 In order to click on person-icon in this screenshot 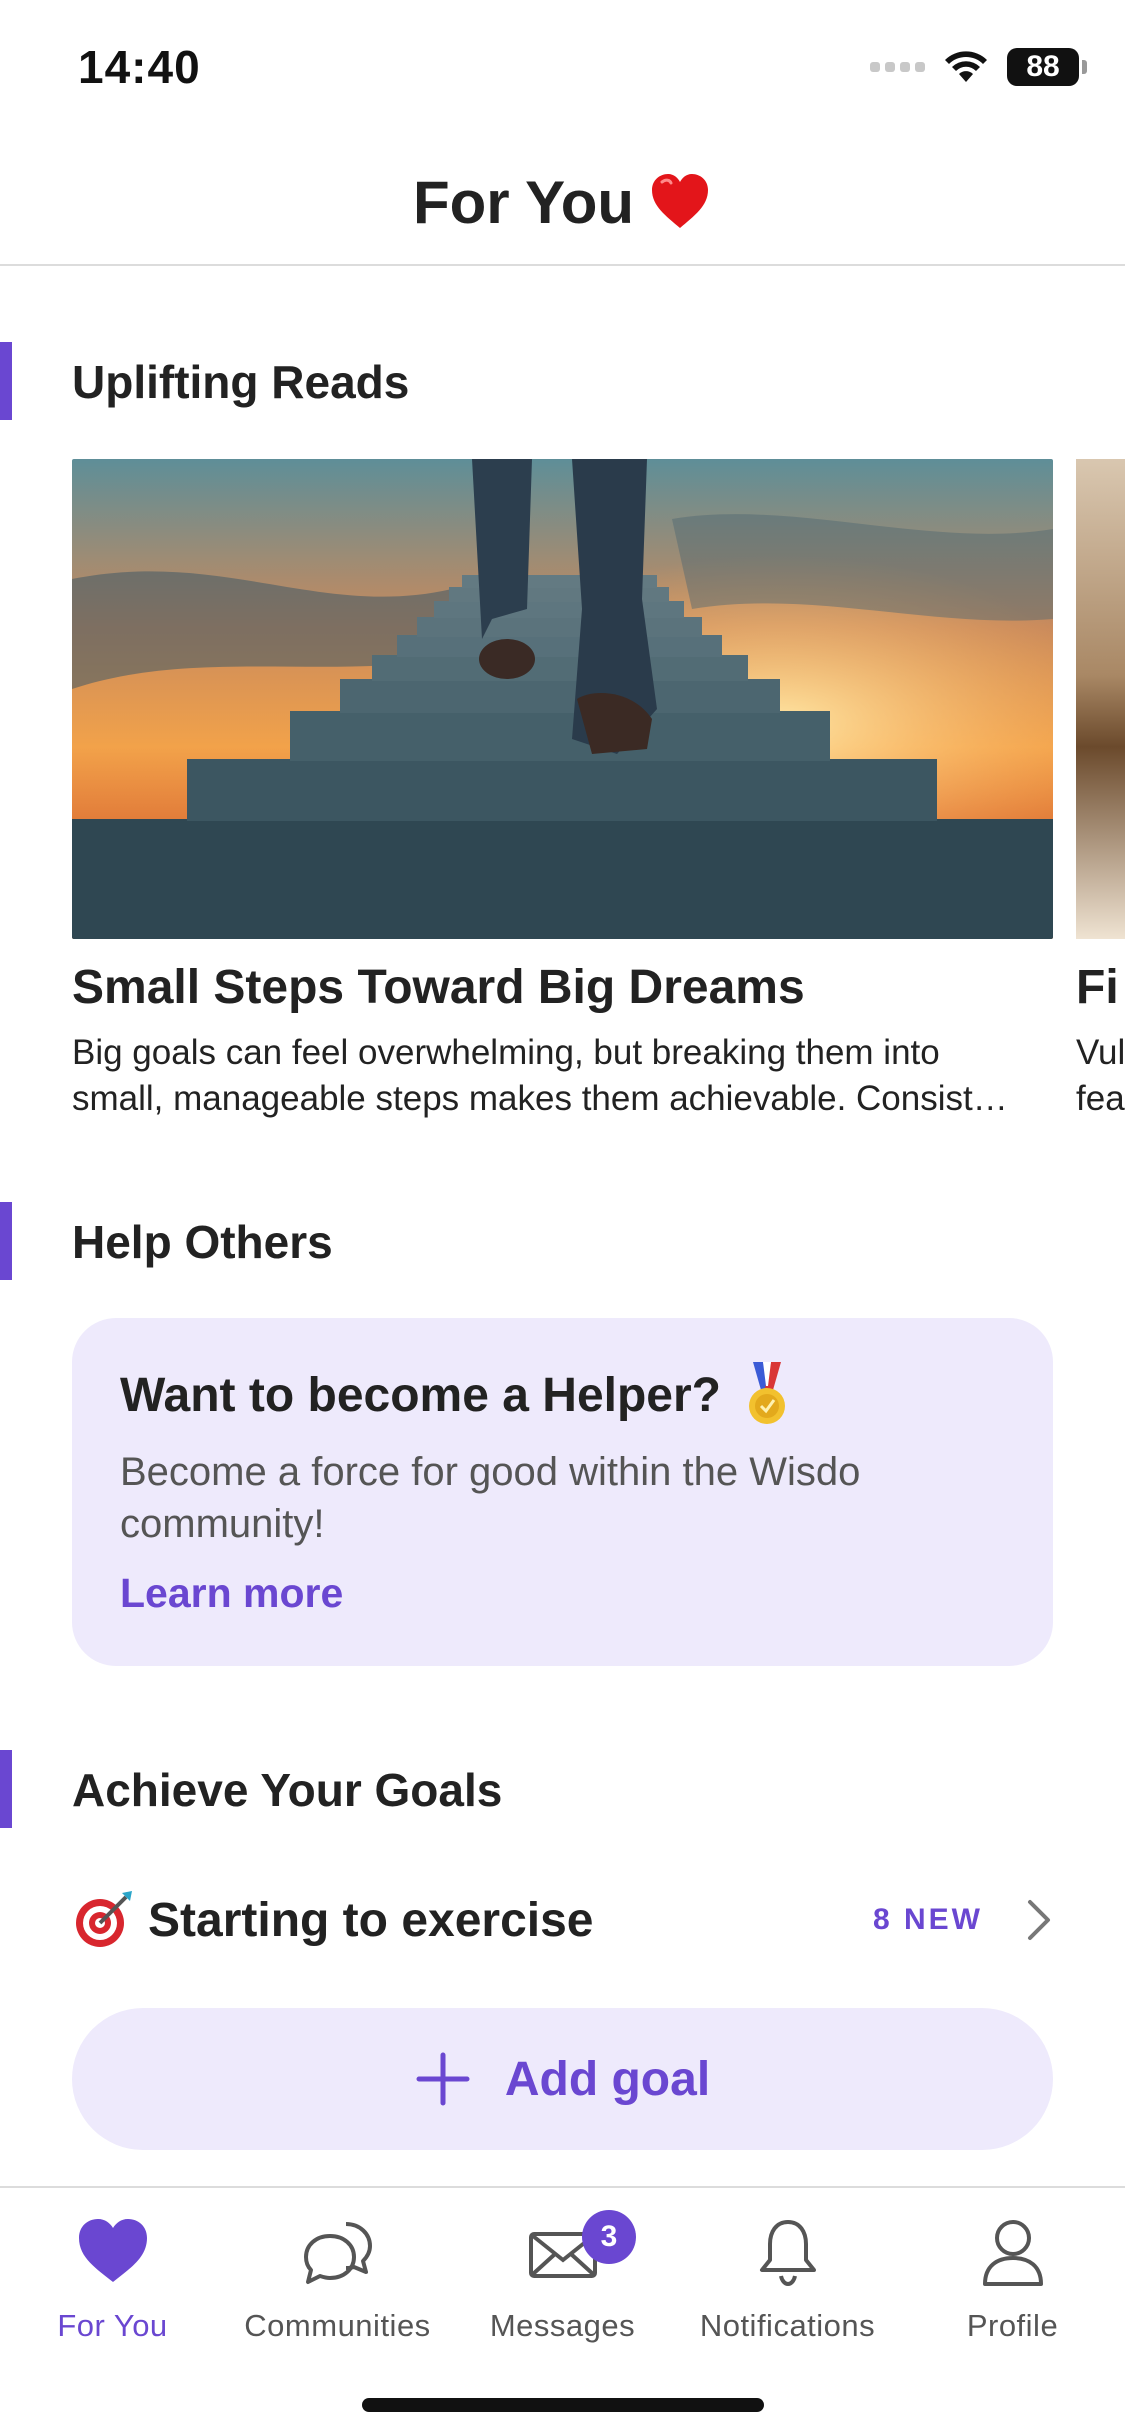, I will do `click(1012, 2253)`.